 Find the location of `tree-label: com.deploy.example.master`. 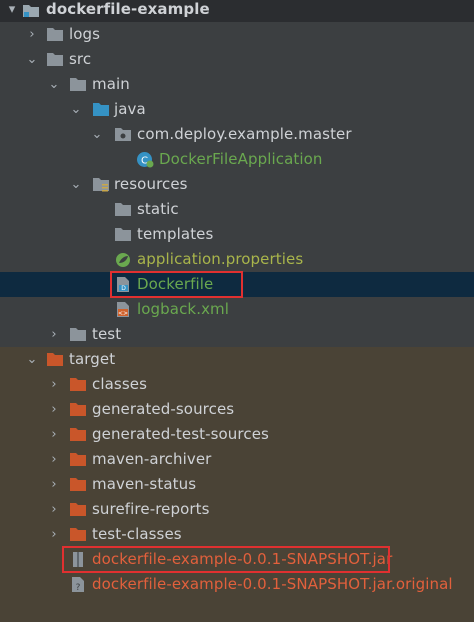

tree-label: com.deploy.example.master is located at coordinates (244, 134).